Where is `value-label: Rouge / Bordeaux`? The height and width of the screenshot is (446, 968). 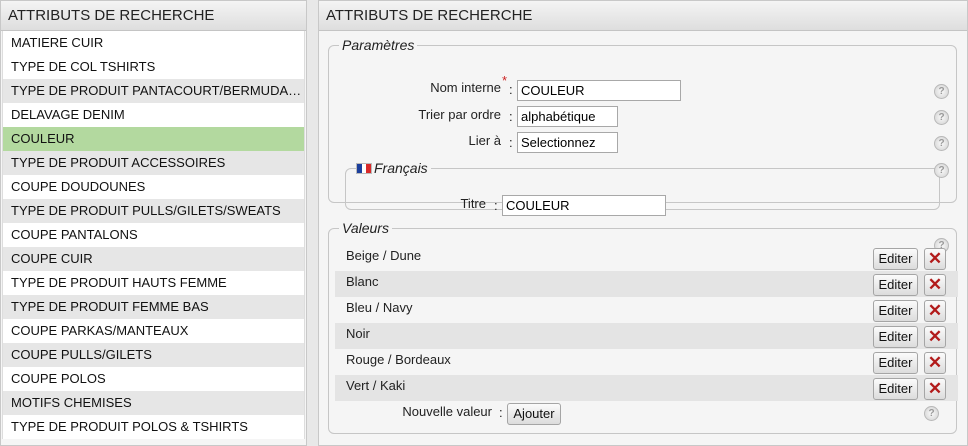
value-label: Rouge / Bordeaux is located at coordinates (398, 359).